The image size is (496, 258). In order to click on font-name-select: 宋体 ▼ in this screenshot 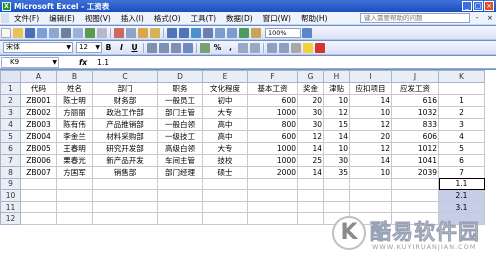, I will do `click(38, 47)`.